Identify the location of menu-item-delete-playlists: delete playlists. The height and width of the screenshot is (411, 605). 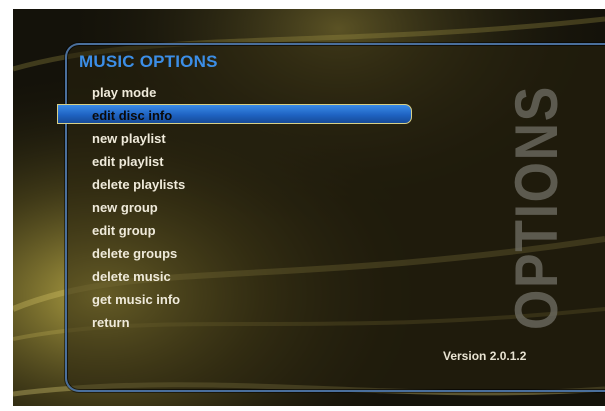
(138, 185).